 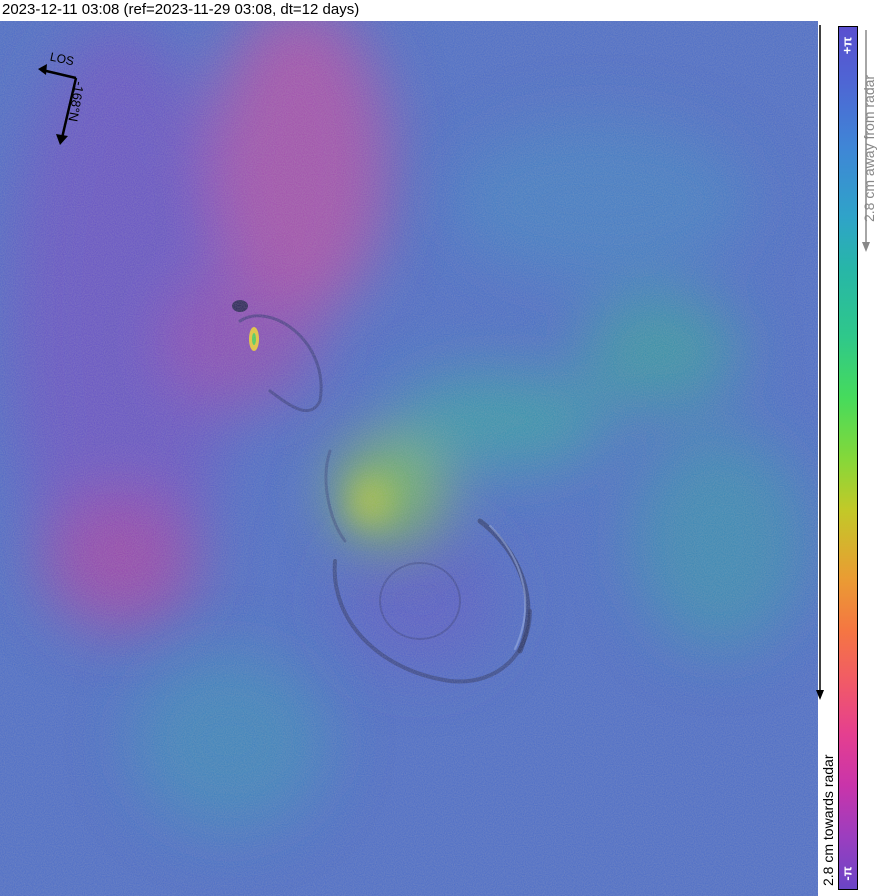 What do you see at coordinates (847, 45) in the screenshot?
I see `colorbar-top-label: +π` at bounding box center [847, 45].